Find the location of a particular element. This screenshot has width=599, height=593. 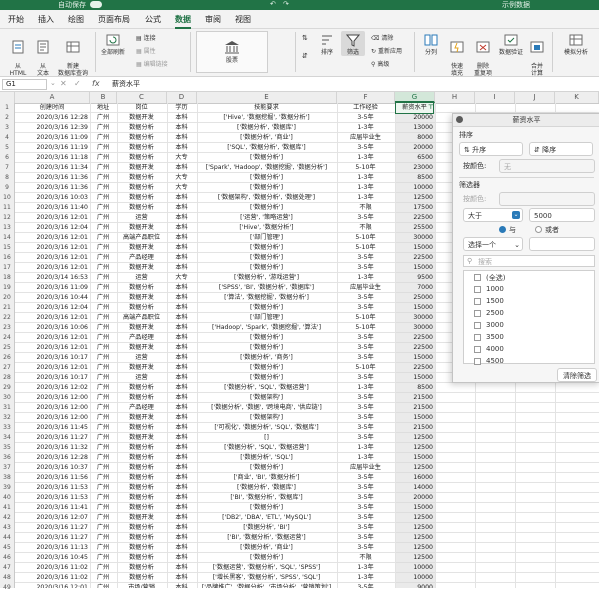

column-header-a: A is located at coordinates (52, 97).